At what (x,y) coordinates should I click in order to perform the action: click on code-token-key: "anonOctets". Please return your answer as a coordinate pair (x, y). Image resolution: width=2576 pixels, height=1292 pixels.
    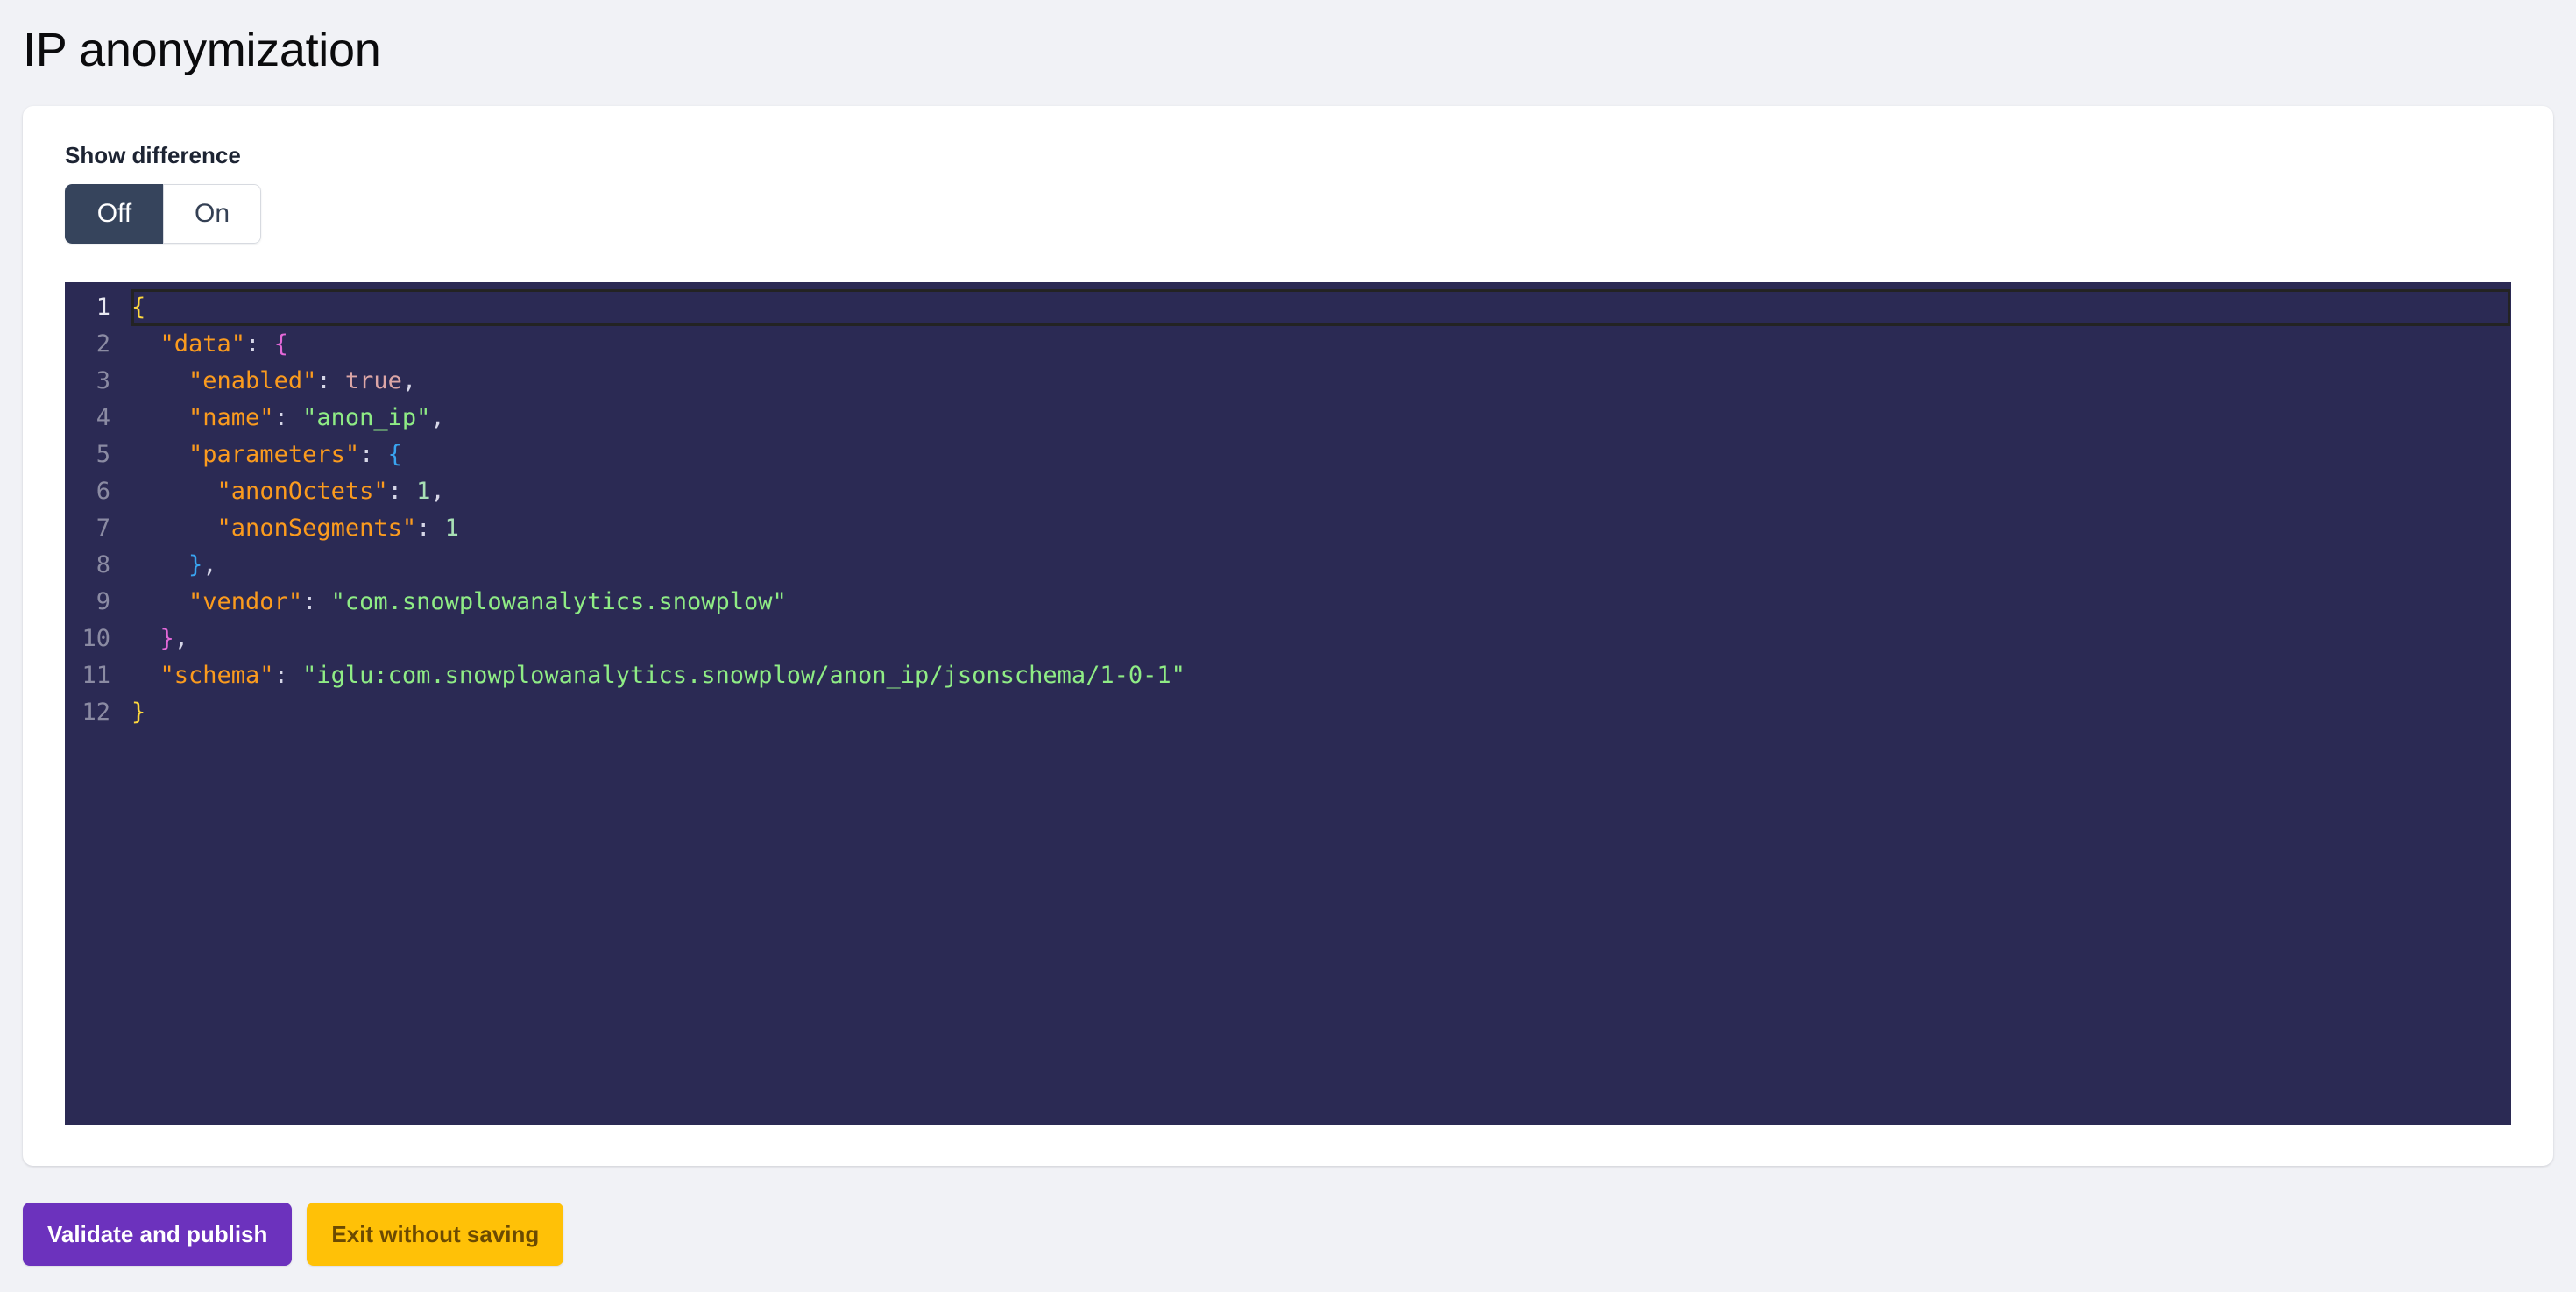
    Looking at the image, I should click on (302, 491).